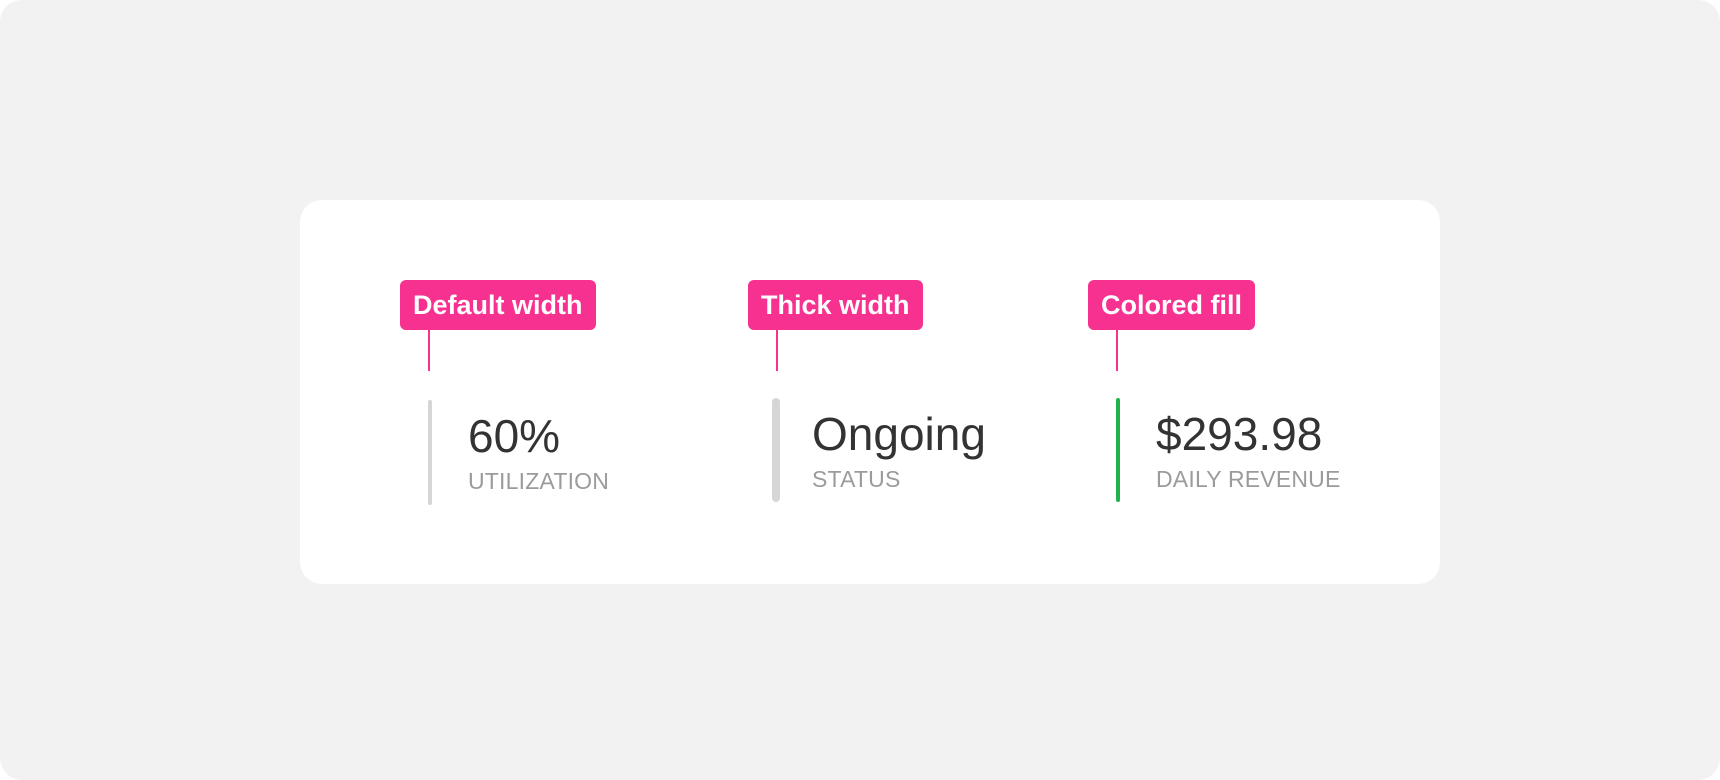 This screenshot has height=780, width=1720. I want to click on stat-status: Ongoing STATUS, so click(922, 451).